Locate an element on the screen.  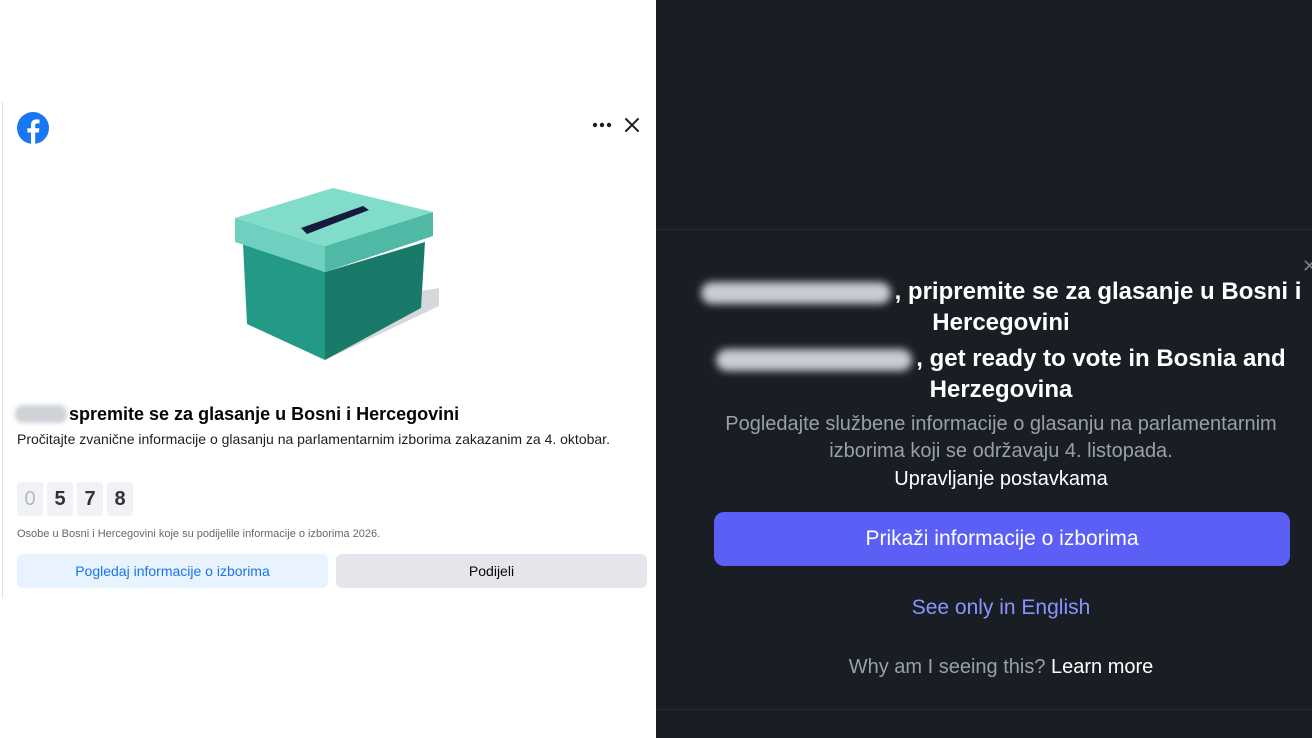
counter-digit: 5 is located at coordinates (60, 499).